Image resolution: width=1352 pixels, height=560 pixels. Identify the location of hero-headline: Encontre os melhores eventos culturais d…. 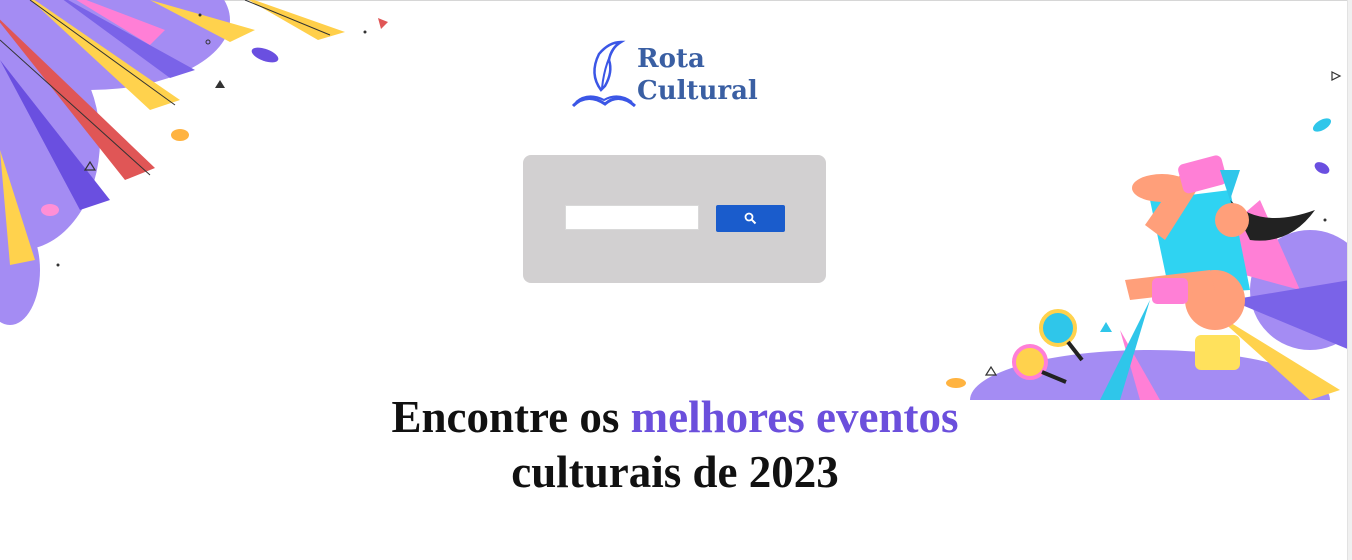
(675, 445).